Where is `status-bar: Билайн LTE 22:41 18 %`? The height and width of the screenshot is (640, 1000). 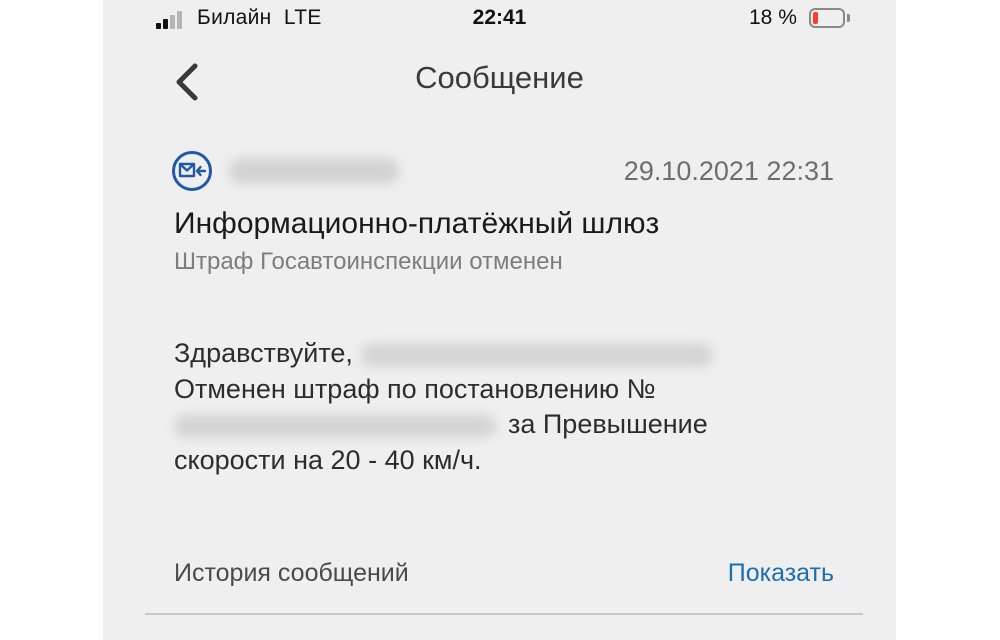
status-bar: Билайн LTE 22:41 18 % is located at coordinates (499, 20).